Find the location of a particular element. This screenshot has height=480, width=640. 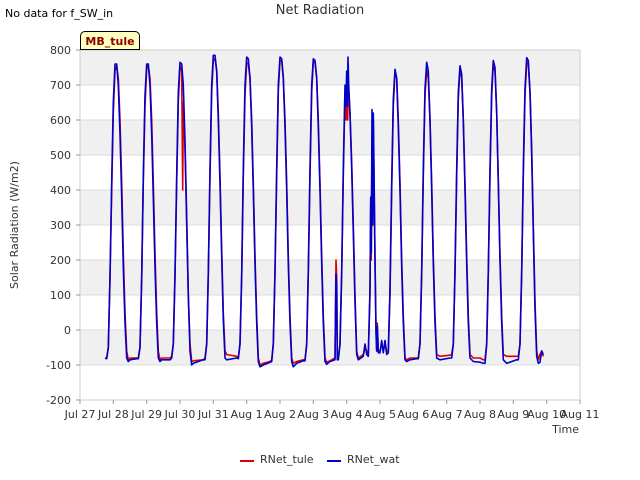

x-tick-label: Jul 31 is located at coordinates (213, 414).